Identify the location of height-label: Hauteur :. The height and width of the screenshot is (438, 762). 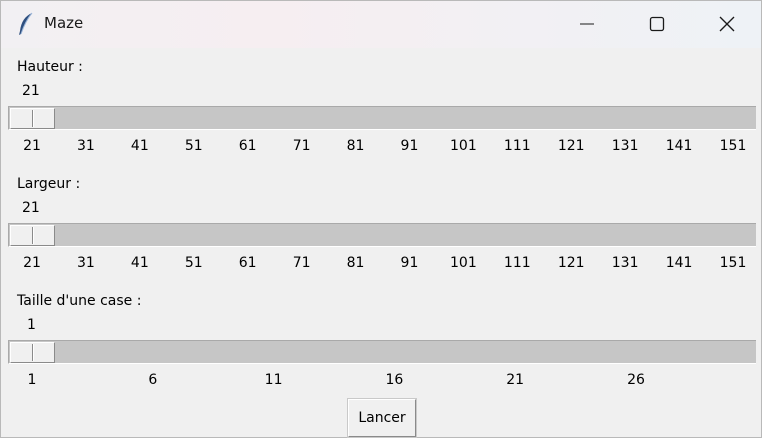
(50, 67).